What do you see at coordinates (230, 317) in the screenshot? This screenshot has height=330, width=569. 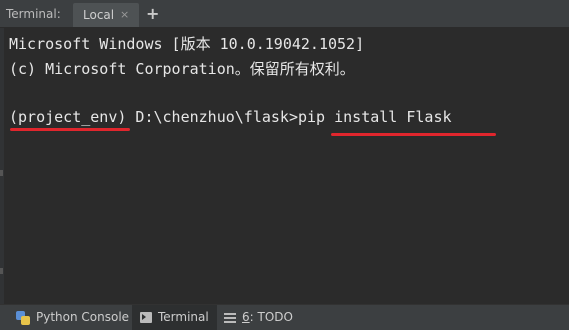 I see `todo-list-icon` at bounding box center [230, 317].